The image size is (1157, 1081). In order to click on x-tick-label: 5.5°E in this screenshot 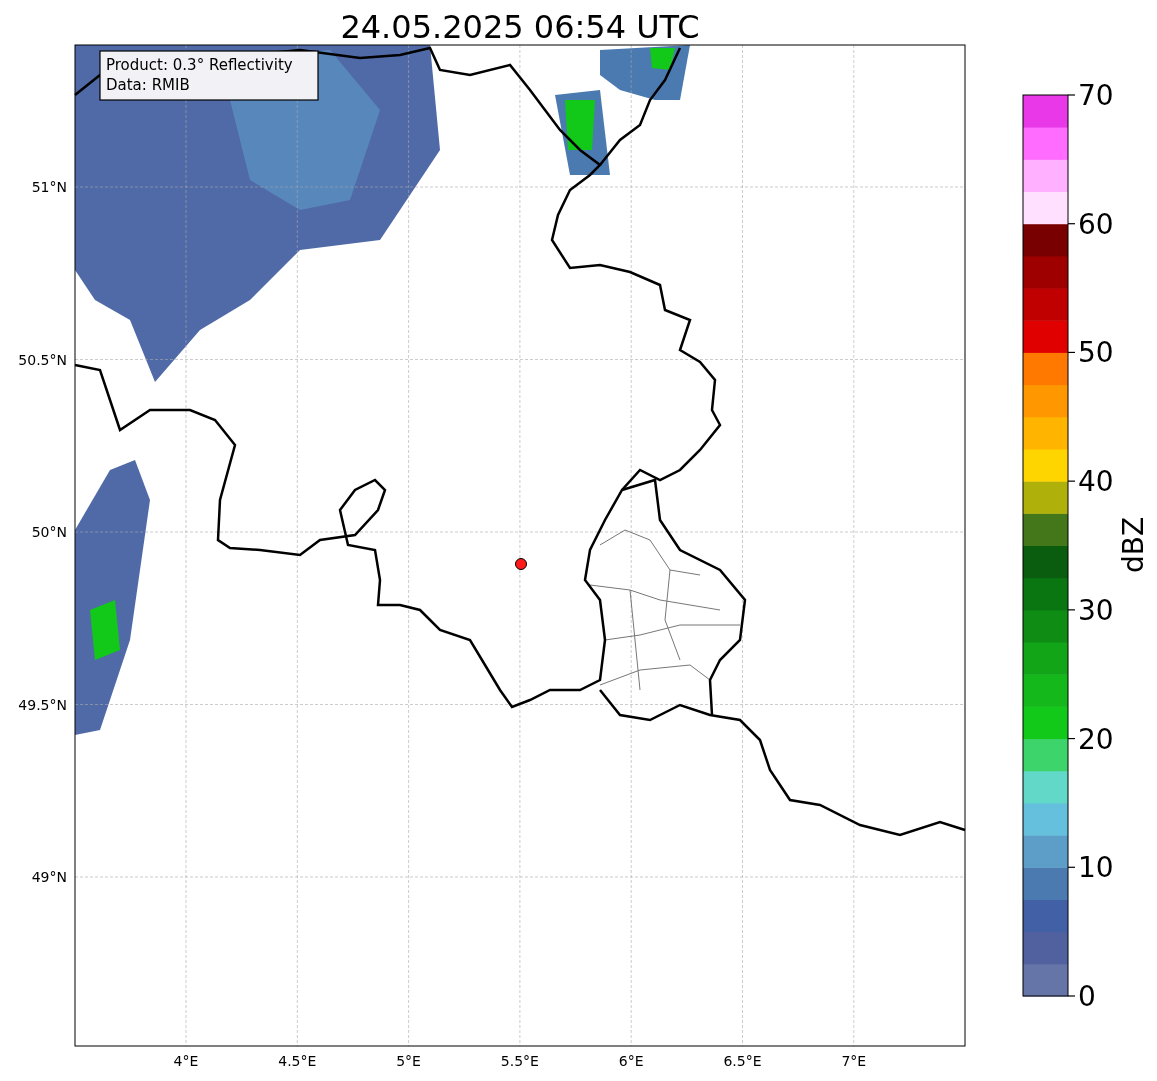, I will do `click(519, 1061)`.